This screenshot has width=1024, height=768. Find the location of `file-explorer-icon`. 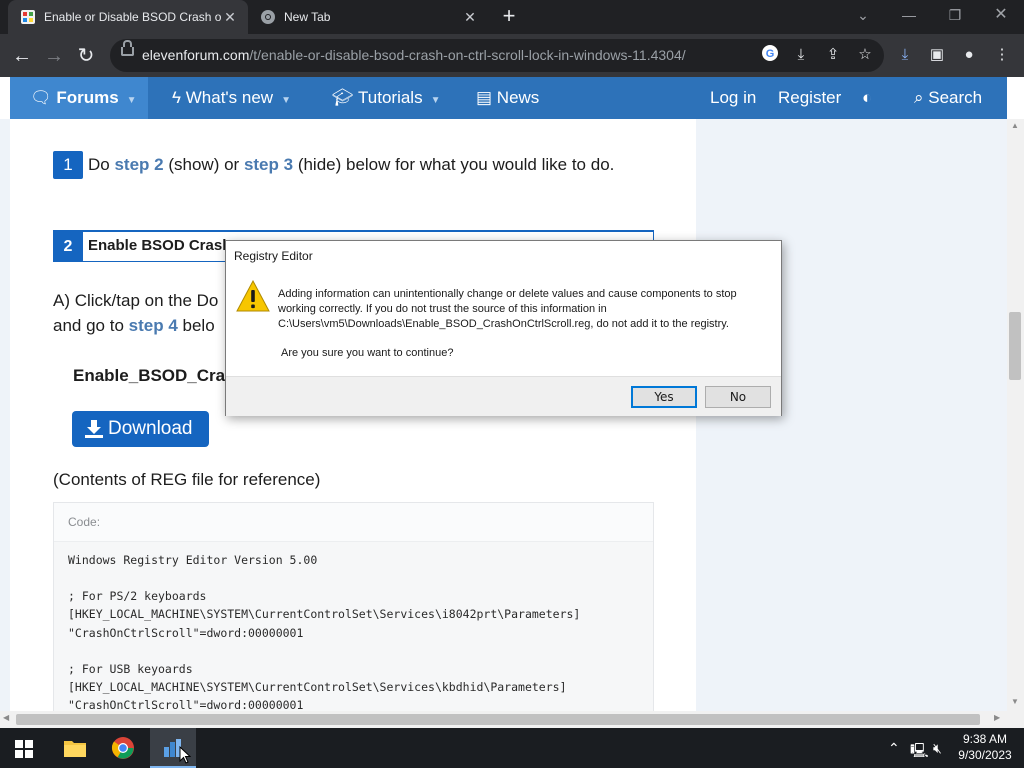

file-explorer-icon is located at coordinates (75, 748).